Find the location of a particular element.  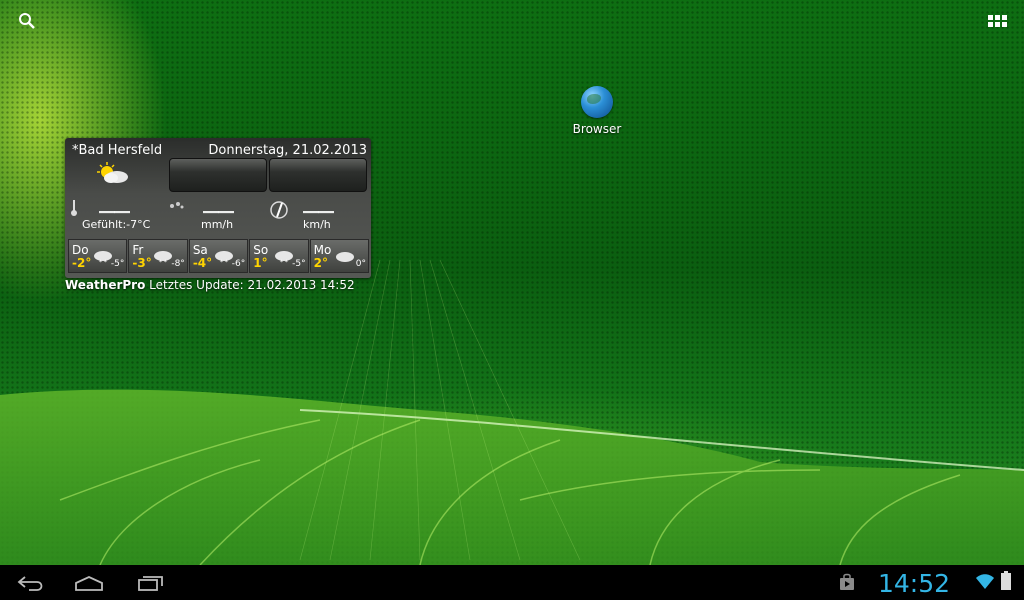

status-clock: 14:52 is located at coordinates (914, 583).